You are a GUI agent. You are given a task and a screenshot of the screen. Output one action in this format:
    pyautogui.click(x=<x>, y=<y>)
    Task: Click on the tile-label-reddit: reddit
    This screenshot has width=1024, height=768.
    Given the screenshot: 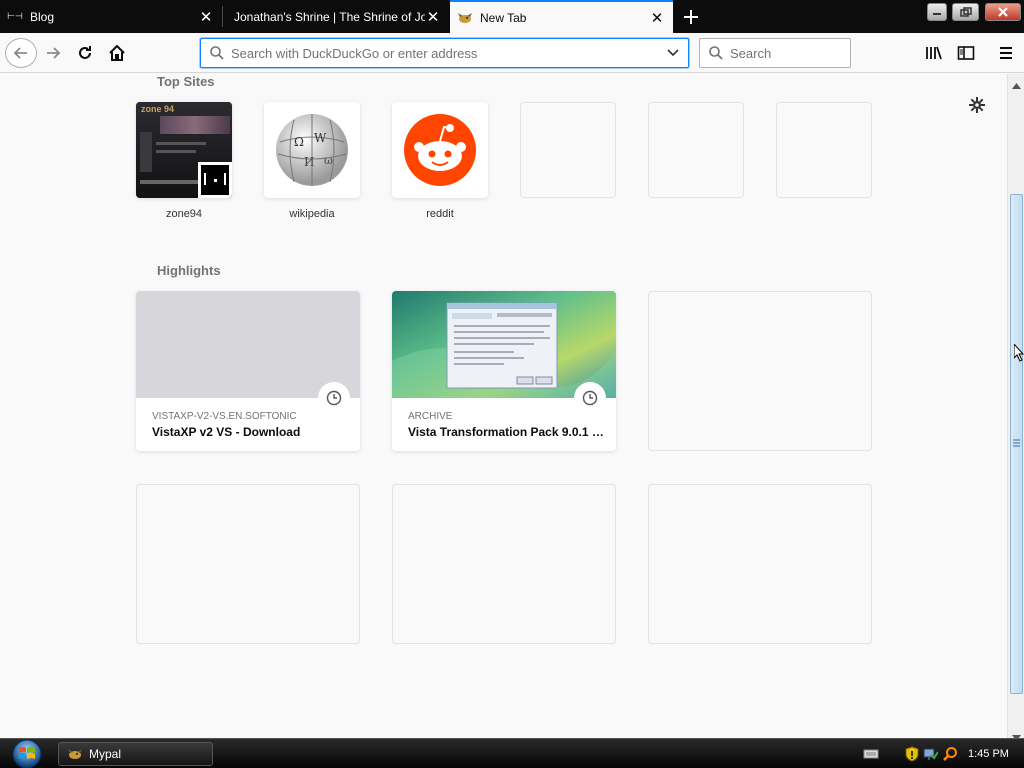 What is the action you would take?
    pyautogui.click(x=440, y=214)
    